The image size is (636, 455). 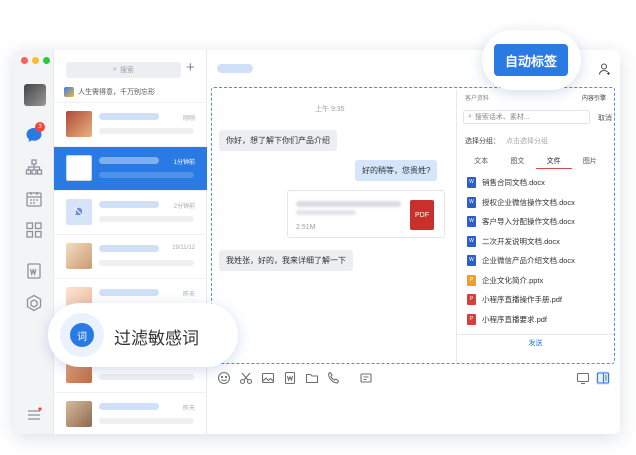 I want to click on search-input: ⌕ 搜索, so click(x=123, y=70).